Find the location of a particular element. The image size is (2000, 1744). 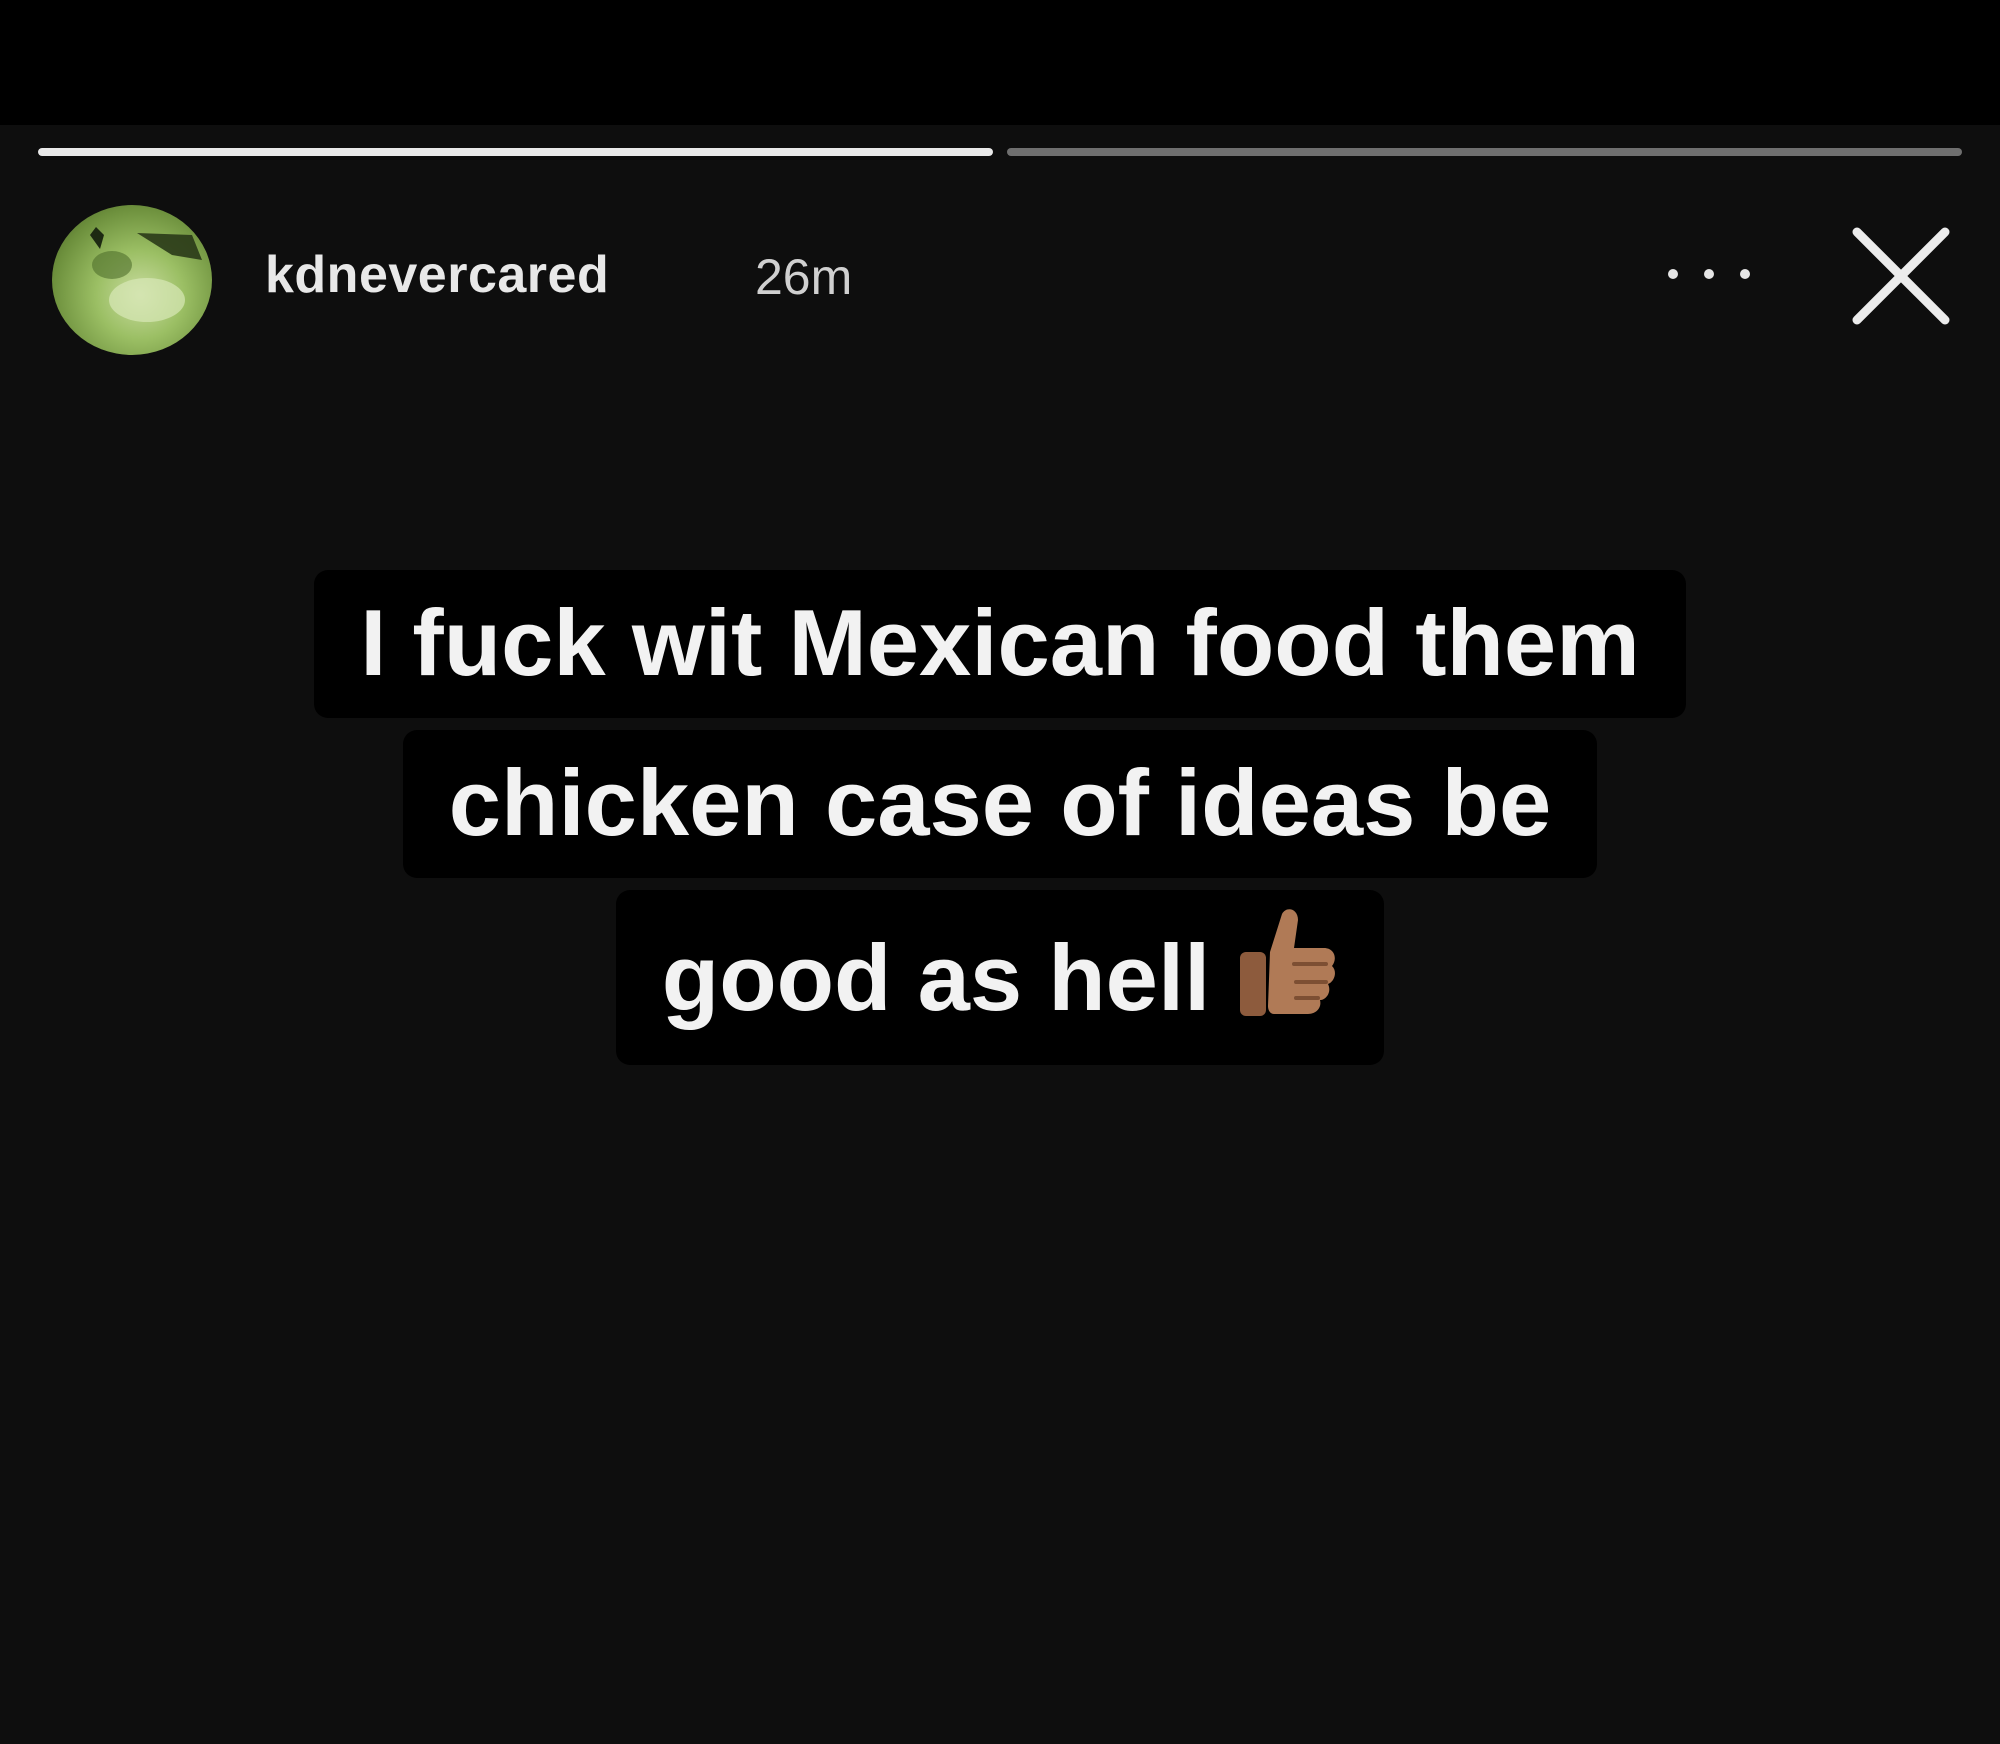

caption-line-2: chicken case of ideas be is located at coordinates (1000, 804).